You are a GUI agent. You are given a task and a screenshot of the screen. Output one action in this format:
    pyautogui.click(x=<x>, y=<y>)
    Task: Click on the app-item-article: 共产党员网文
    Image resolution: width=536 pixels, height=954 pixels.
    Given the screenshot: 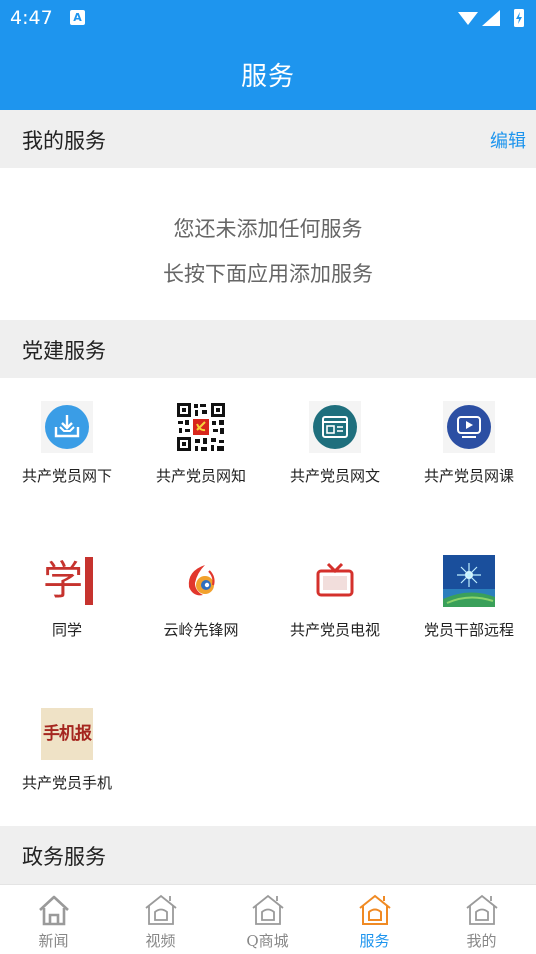 What is the action you would take?
    pyautogui.click(x=335, y=456)
    